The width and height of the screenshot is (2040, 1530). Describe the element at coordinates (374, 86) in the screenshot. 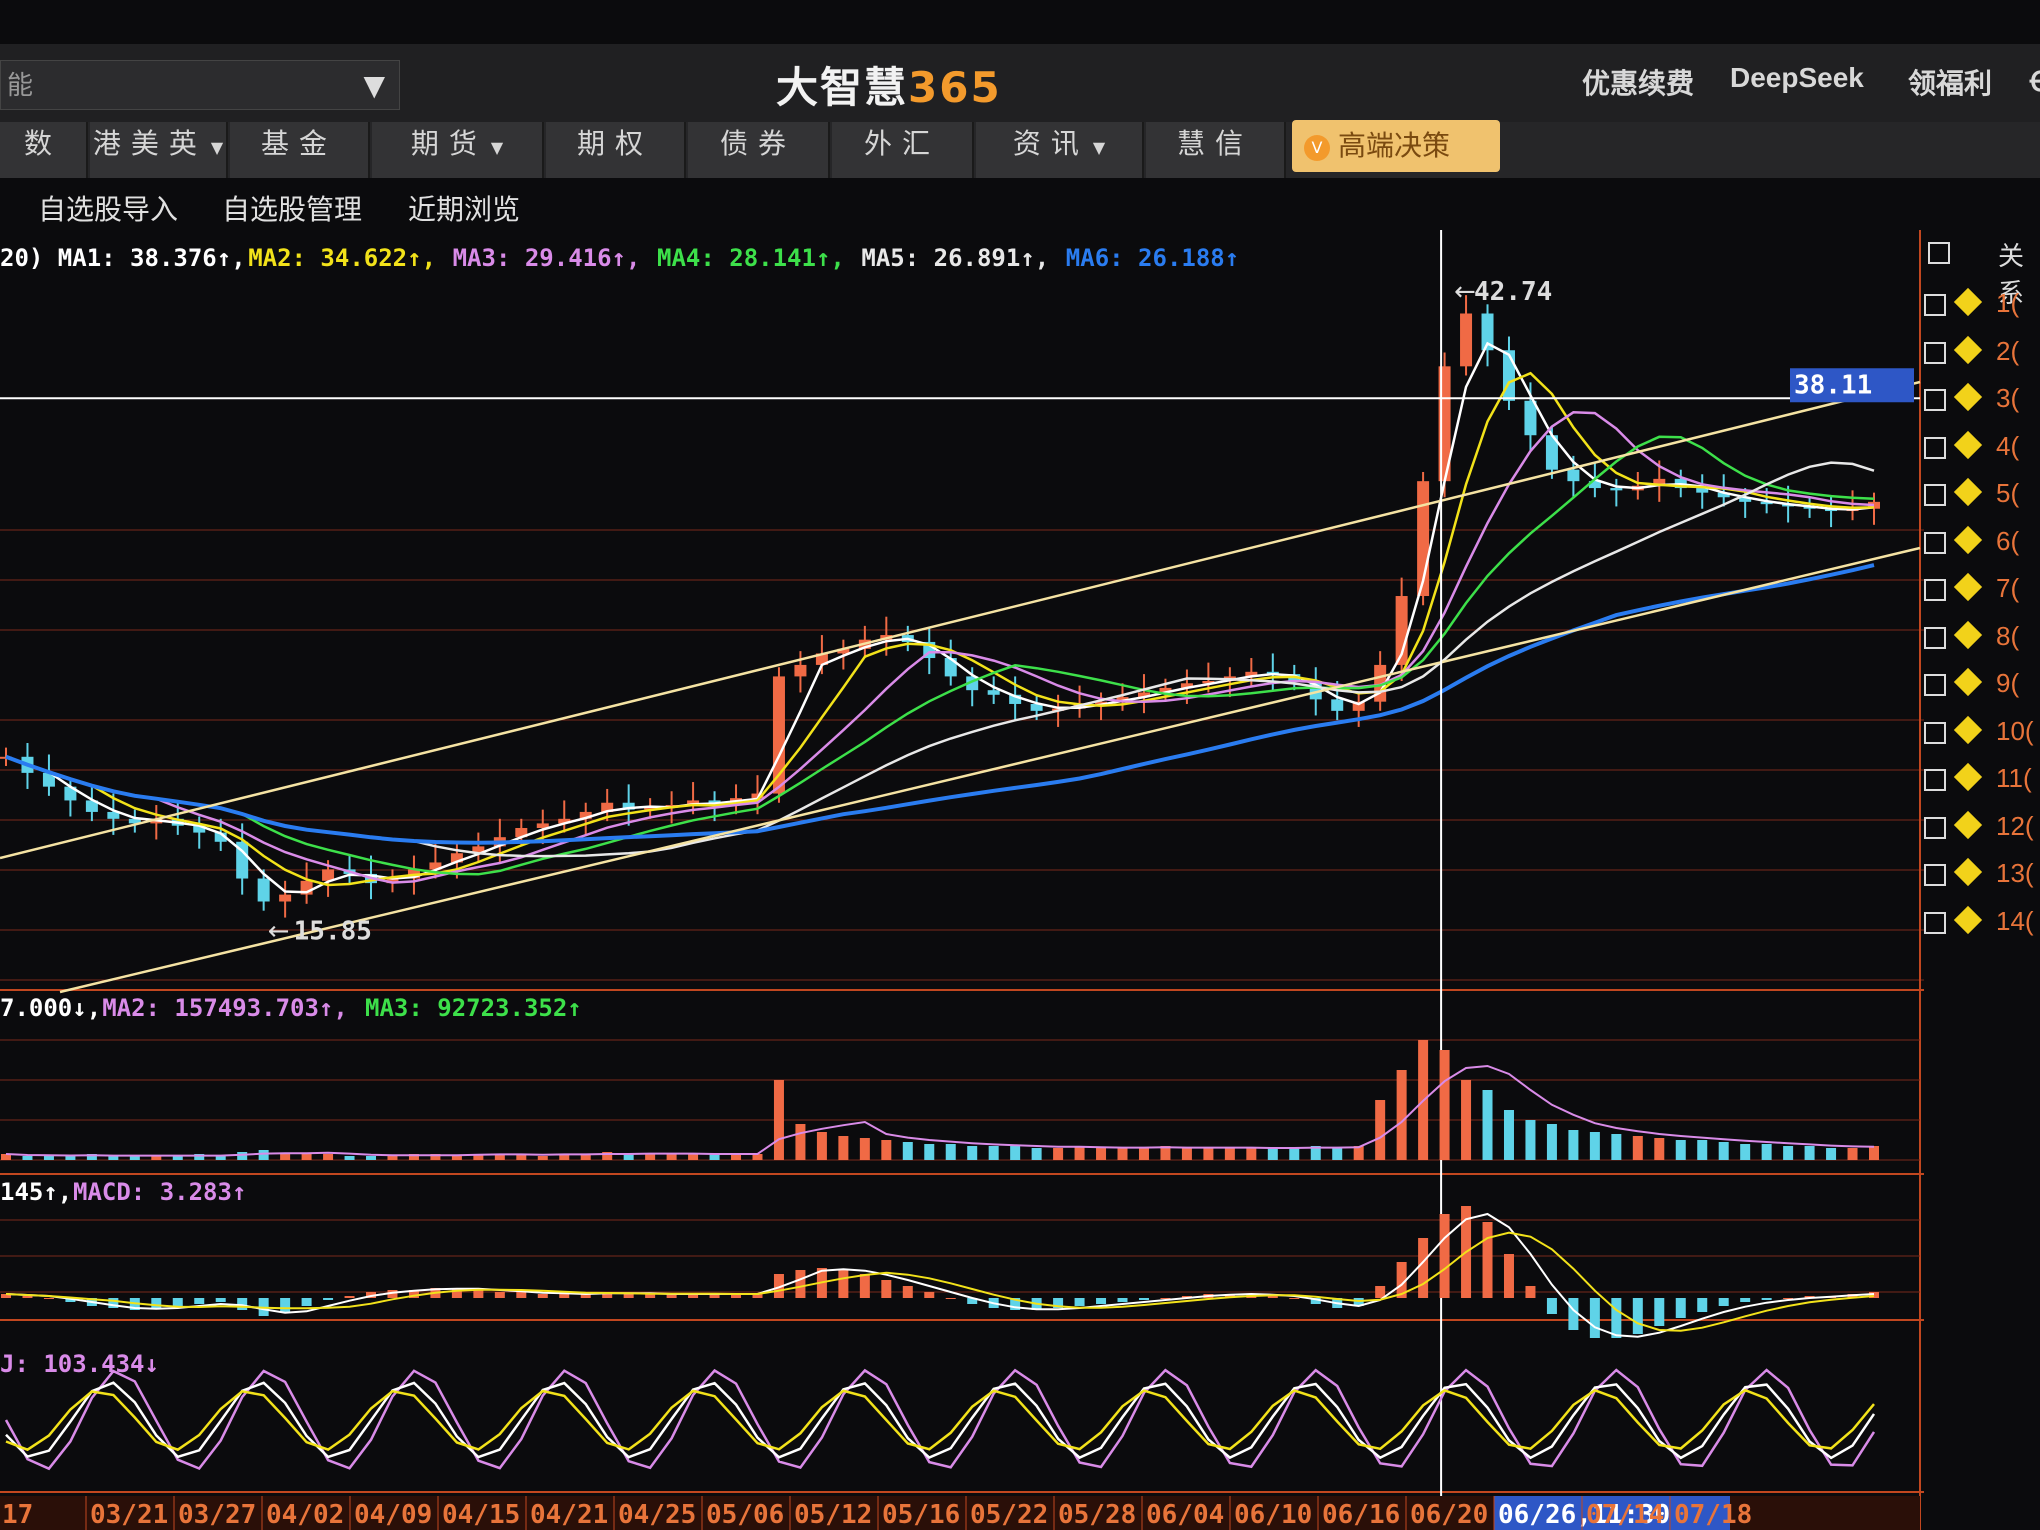

I see `chevron-down-icon: ▼` at that location.